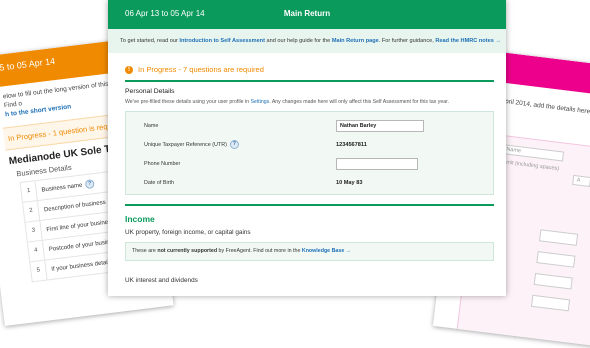 This screenshot has width=590, height=348. I want to click on row-label: Business name?, so click(65, 187).